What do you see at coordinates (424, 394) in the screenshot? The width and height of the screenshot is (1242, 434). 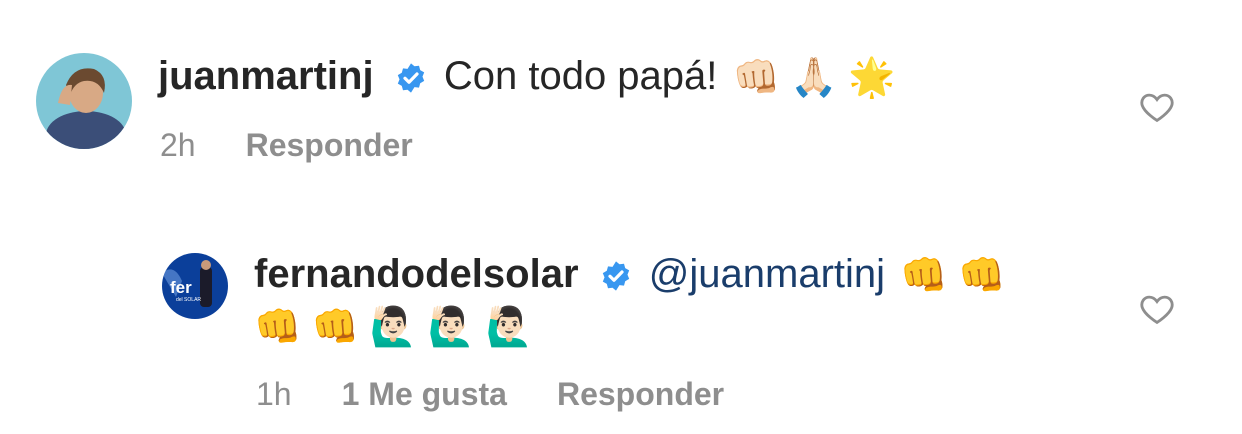 I see `likes-count-button: 1 Me gusta` at bounding box center [424, 394].